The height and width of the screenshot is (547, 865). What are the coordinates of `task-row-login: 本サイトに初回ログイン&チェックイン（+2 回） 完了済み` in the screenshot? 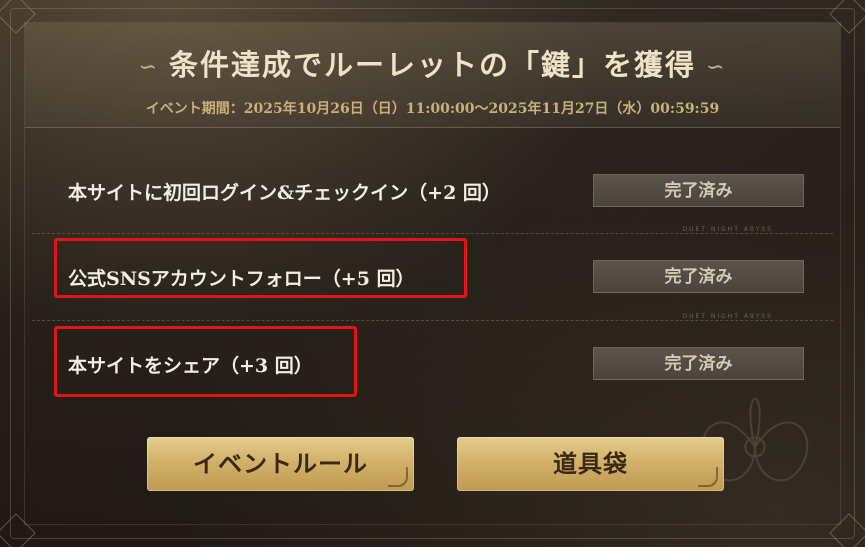 It's located at (436, 190).